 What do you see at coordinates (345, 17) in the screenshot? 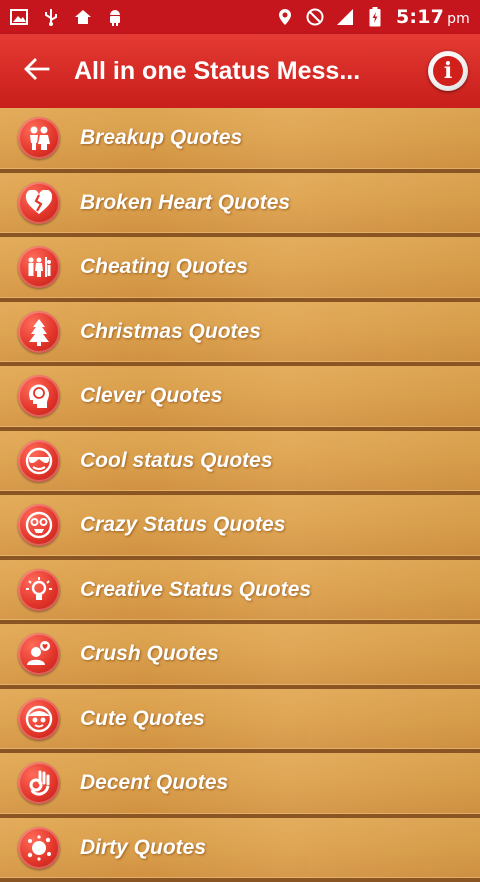
I see `signal-icon` at bounding box center [345, 17].